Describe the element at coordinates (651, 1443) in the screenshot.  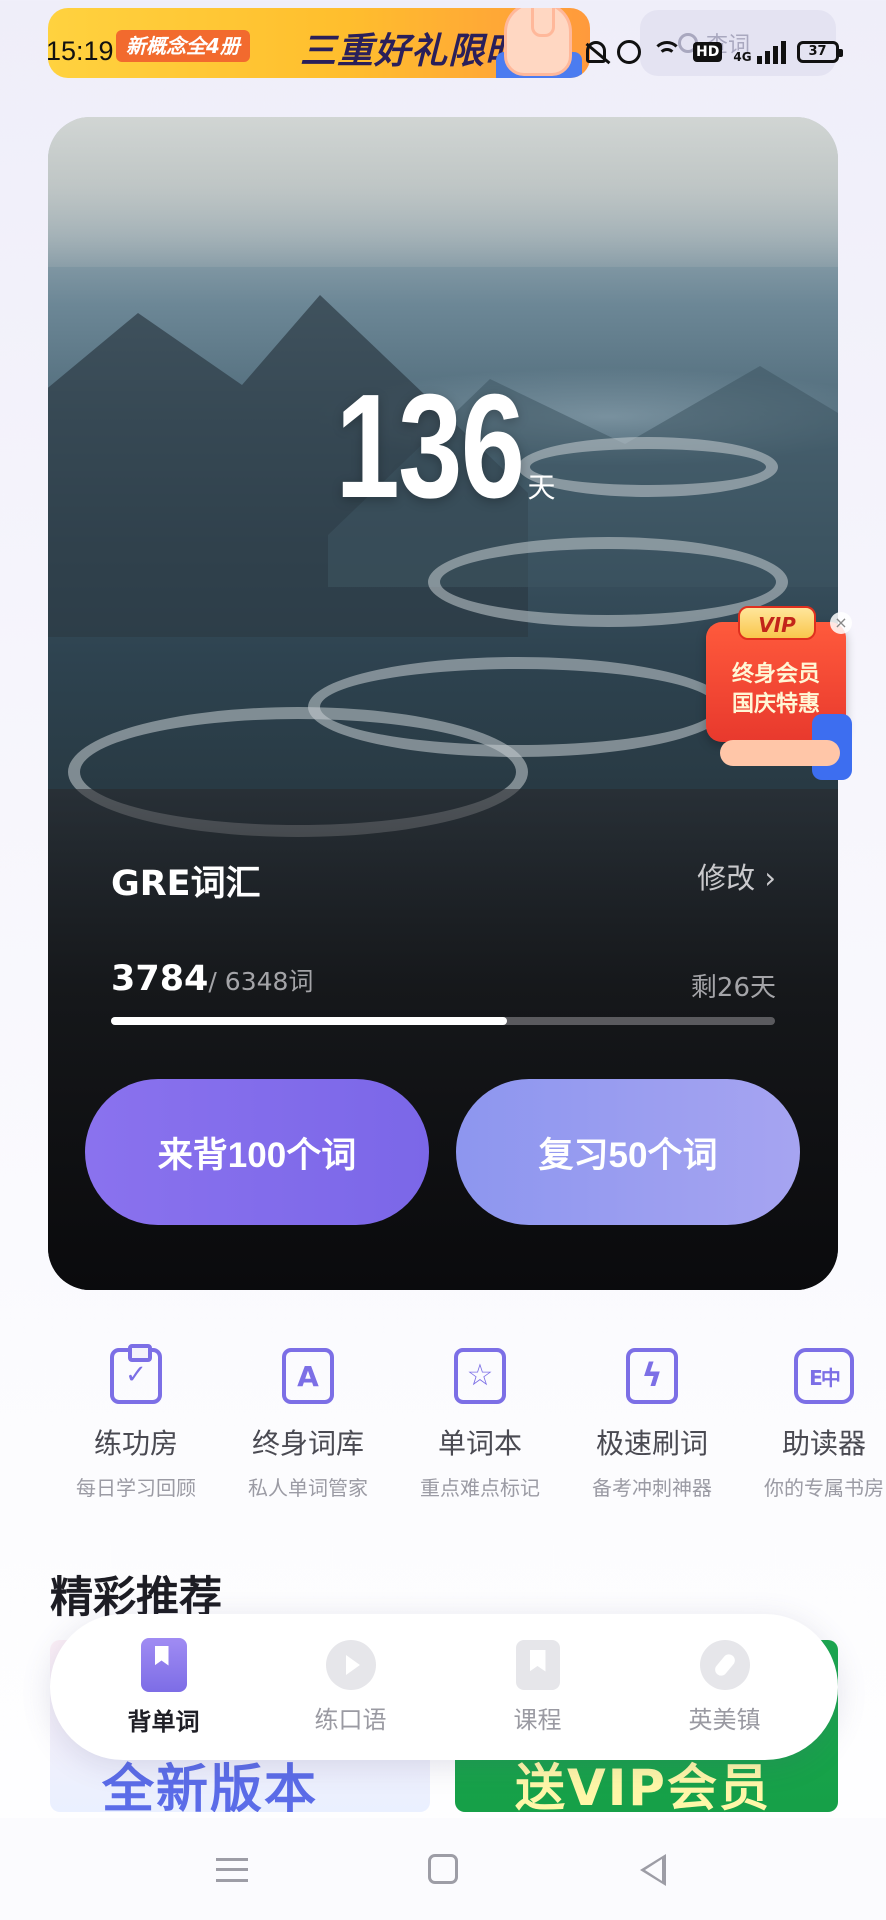
I see `tool-title: 极速刷词` at that location.